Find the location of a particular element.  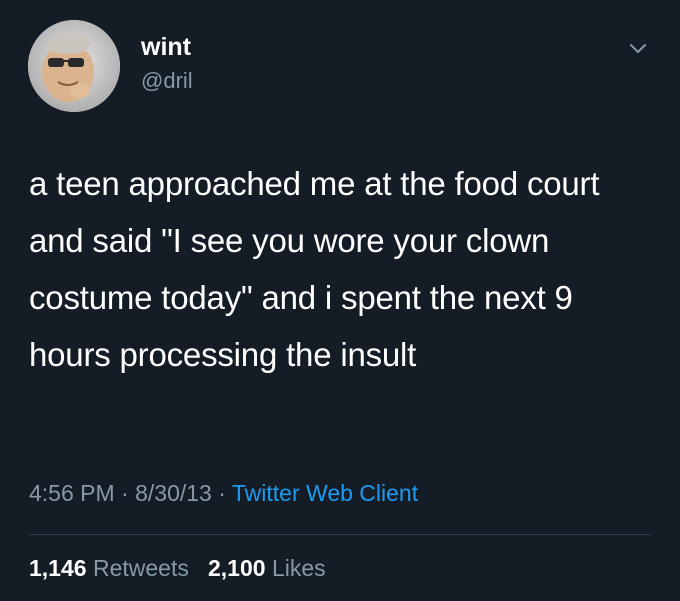

retweets-stat: 1,146 Retweets is located at coordinates (112, 568).